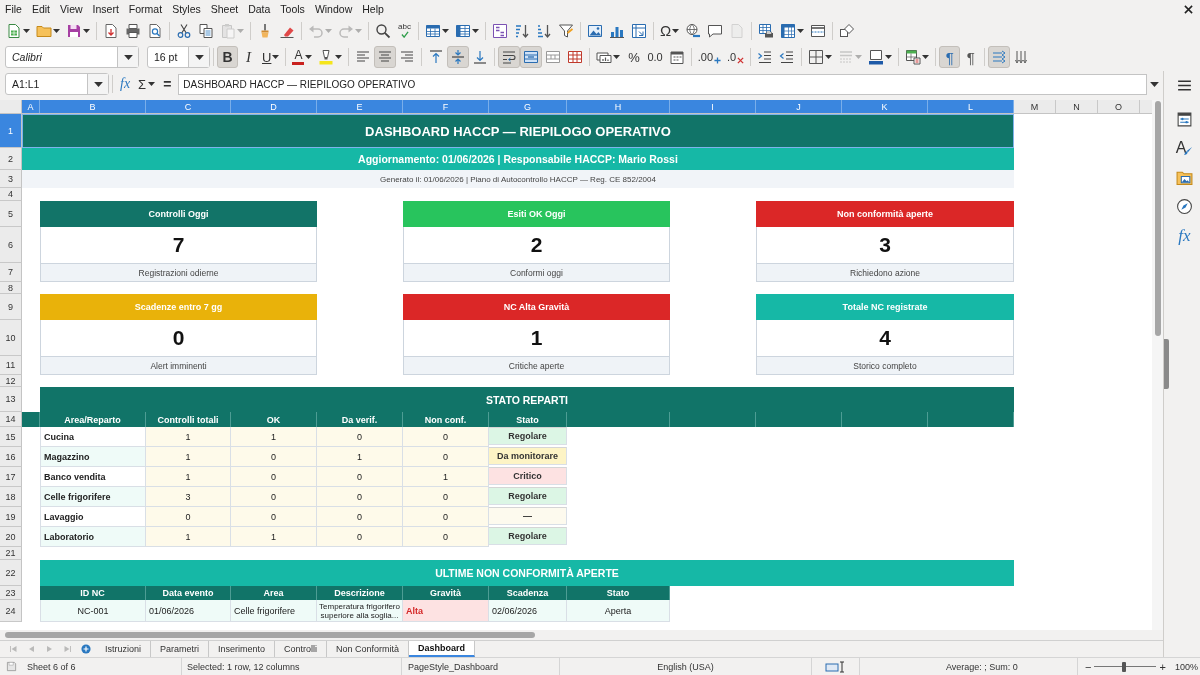 This screenshot has width=1200, height=675. I want to click on toolbar-button: A, so click(302, 57).